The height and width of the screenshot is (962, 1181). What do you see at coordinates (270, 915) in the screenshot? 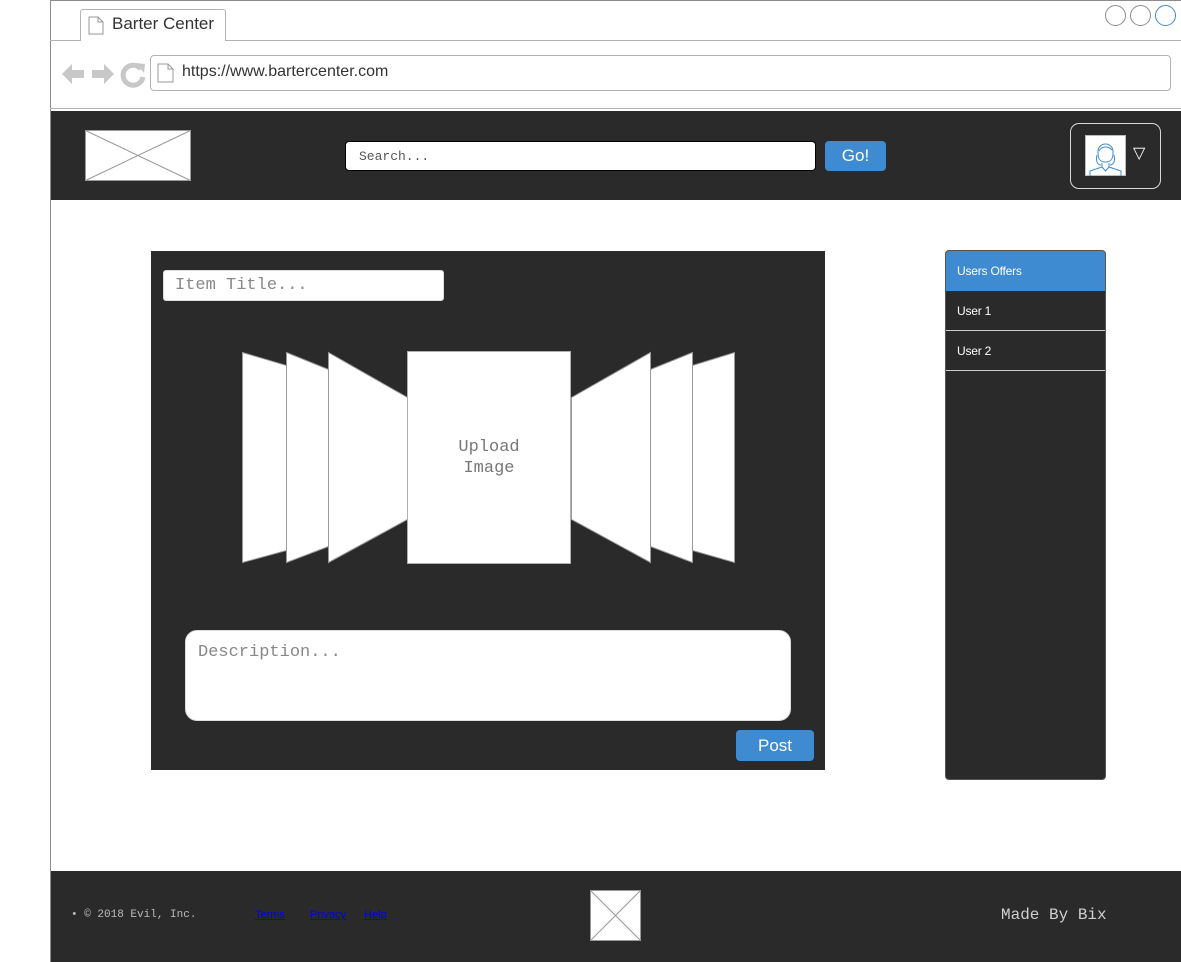
I see `terms-link: Terms` at bounding box center [270, 915].